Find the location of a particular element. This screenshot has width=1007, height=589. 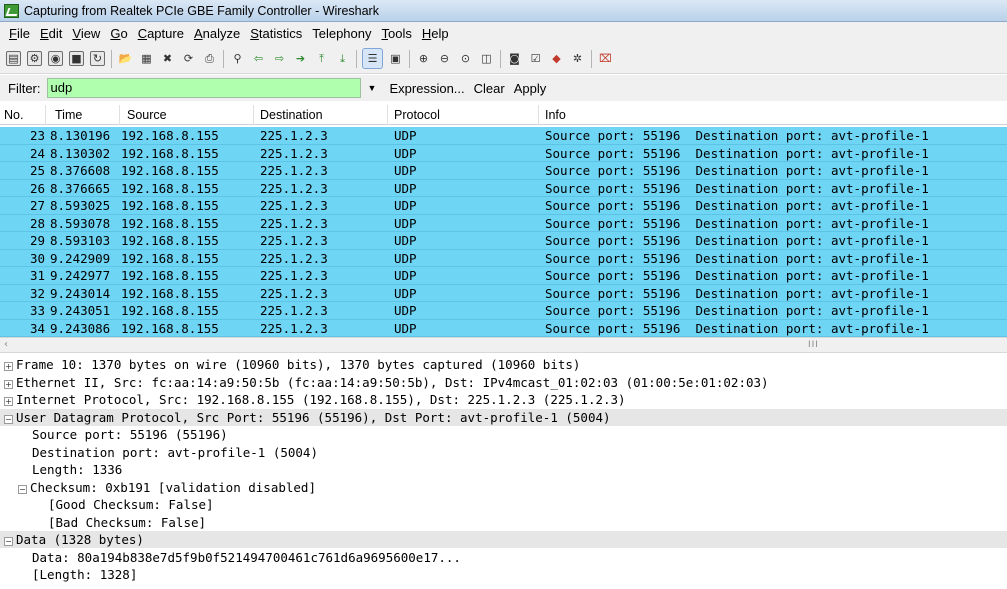

wireshark-logo-icon is located at coordinates (11, 10).